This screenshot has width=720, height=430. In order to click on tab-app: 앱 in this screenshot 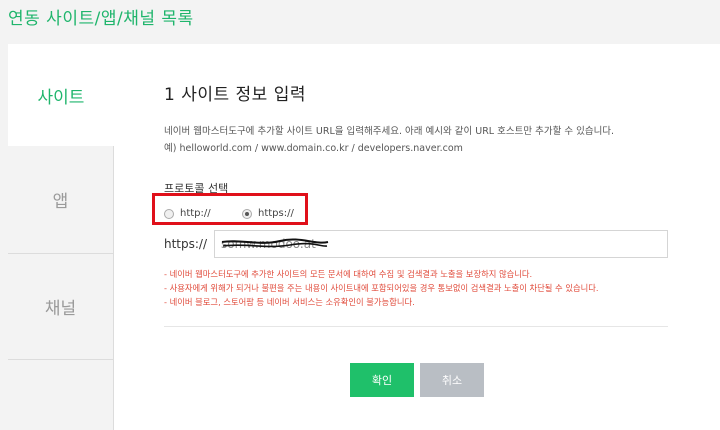, I will do `click(61, 200)`.